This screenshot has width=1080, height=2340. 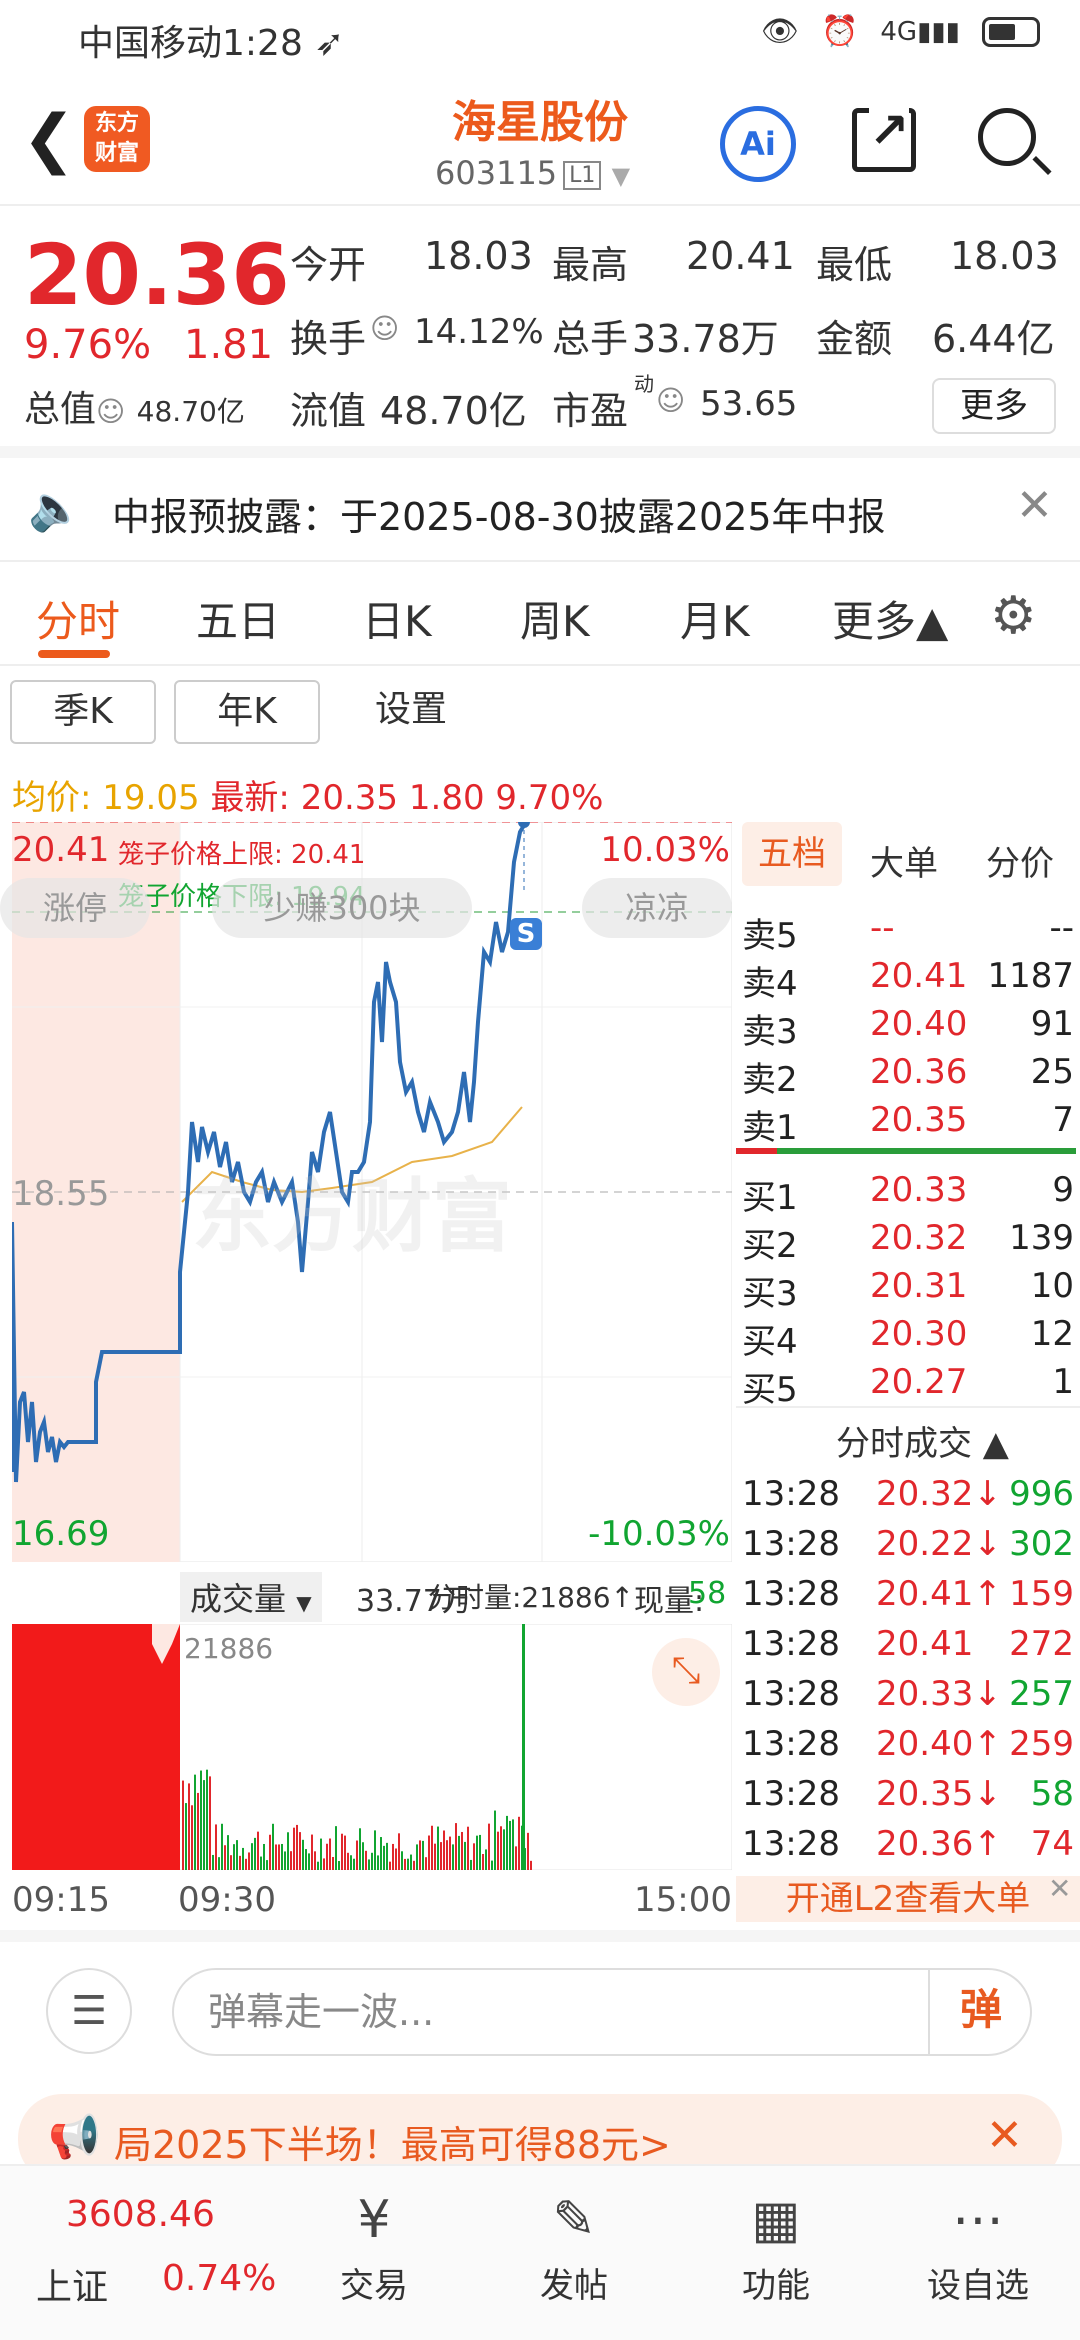 I want to click on ask-volume: --, so click(x=1061, y=928).